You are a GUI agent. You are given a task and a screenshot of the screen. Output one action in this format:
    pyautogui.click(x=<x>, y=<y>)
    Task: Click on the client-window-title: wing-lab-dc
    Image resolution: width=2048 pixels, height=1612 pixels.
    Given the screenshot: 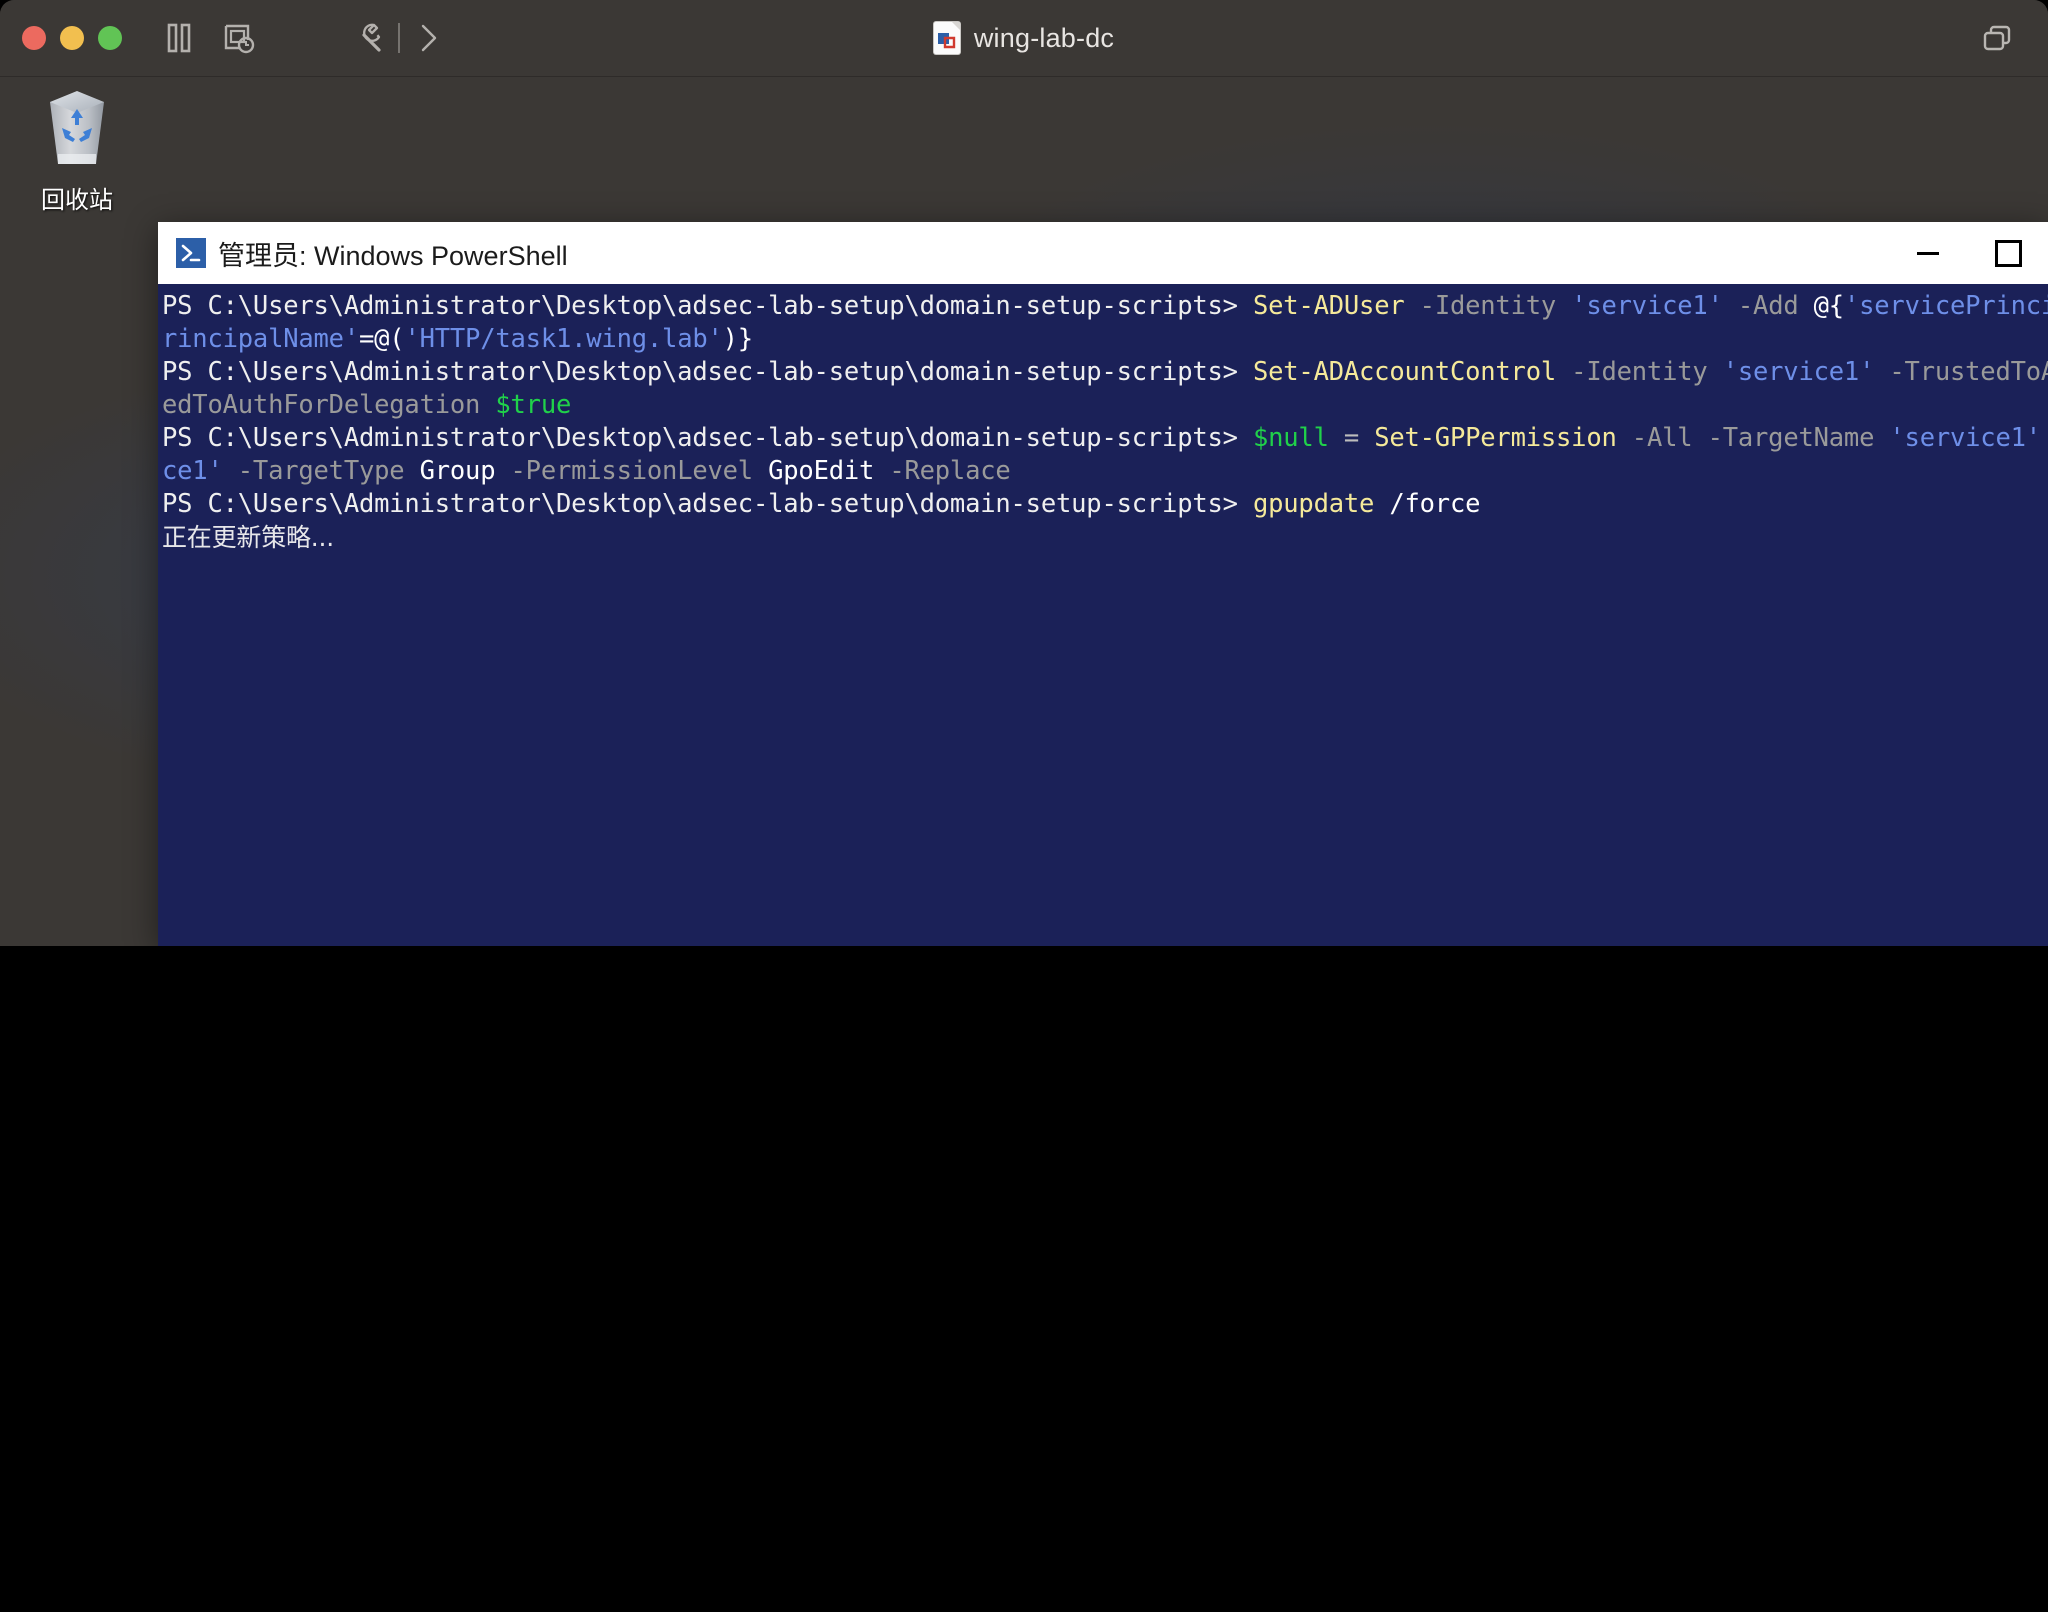 What is the action you would take?
    pyautogui.click(x=1024, y=38)
    